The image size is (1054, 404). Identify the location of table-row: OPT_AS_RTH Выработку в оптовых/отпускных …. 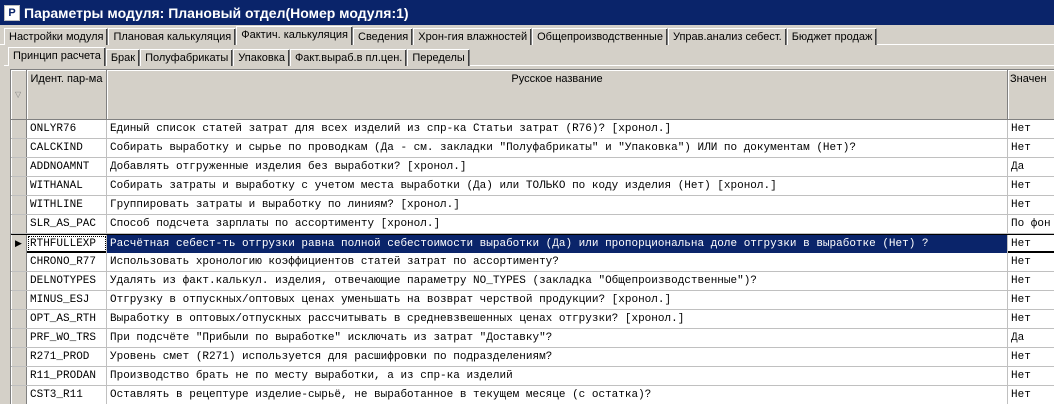
(532, 319).